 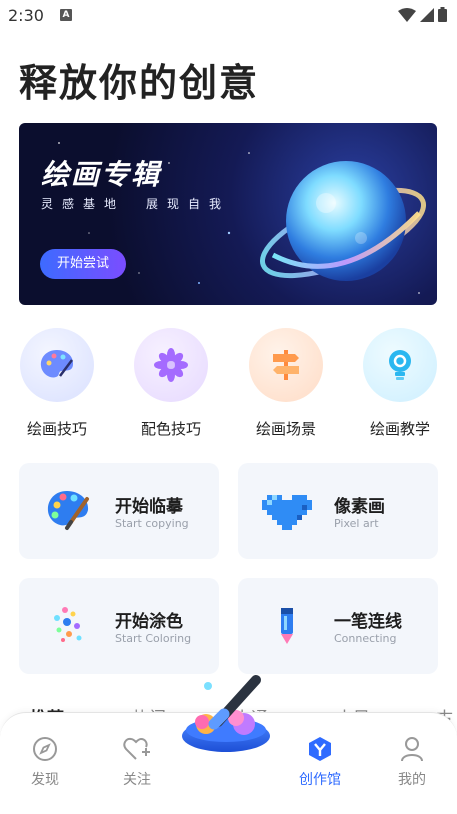 I want to click on card-connecting: 一笔连线 Connecting, so click(x=338, y=626).